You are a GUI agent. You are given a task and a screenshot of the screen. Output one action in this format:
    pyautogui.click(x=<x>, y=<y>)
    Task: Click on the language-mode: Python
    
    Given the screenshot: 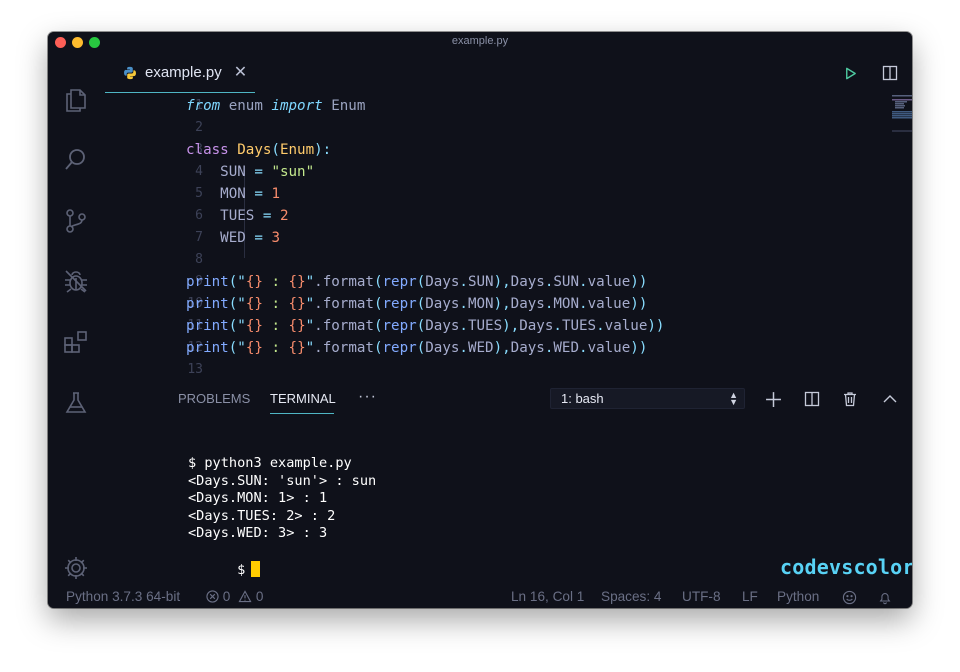 What is the action you would take?
    pyautogui.click(x=798, y=596)
    